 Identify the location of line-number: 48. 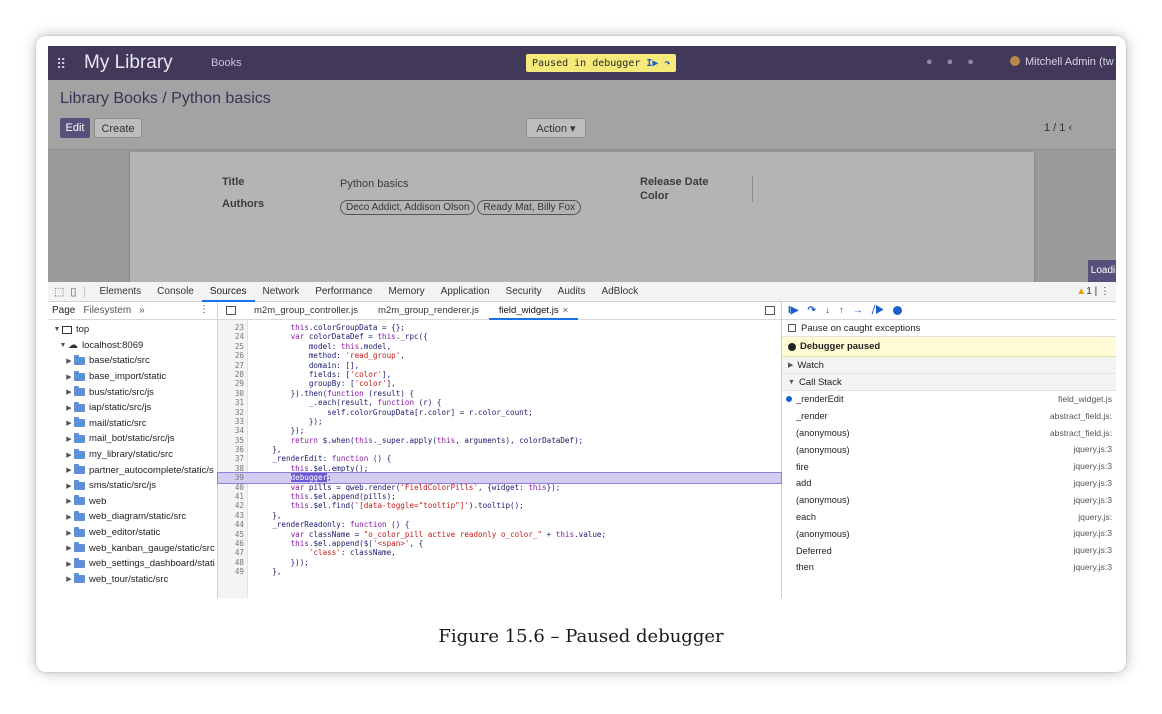
(231, 562).